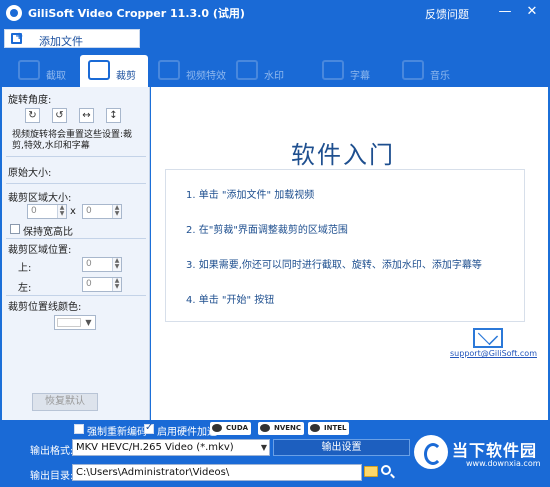 This screenshot has width=550, height=487. I want to click on reset-defaults-button: 恢复默认, so click(65, 402).